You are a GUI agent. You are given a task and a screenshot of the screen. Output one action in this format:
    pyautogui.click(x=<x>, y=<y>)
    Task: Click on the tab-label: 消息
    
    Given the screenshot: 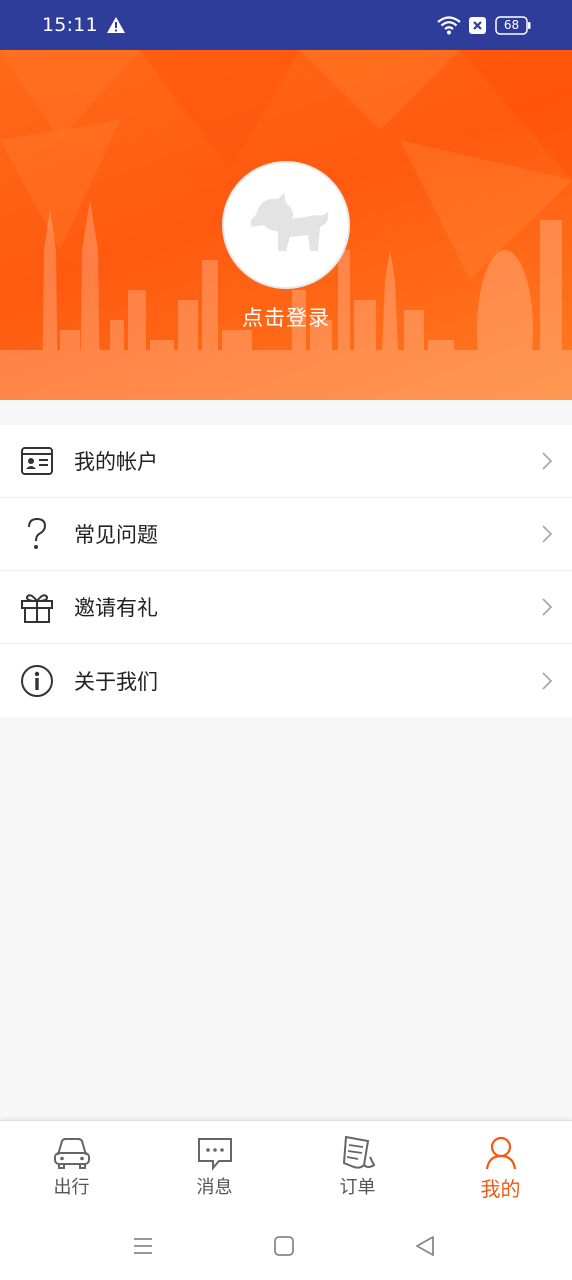 What is the action you would take?
    pyautogui.click(x=214, y=1187)
    